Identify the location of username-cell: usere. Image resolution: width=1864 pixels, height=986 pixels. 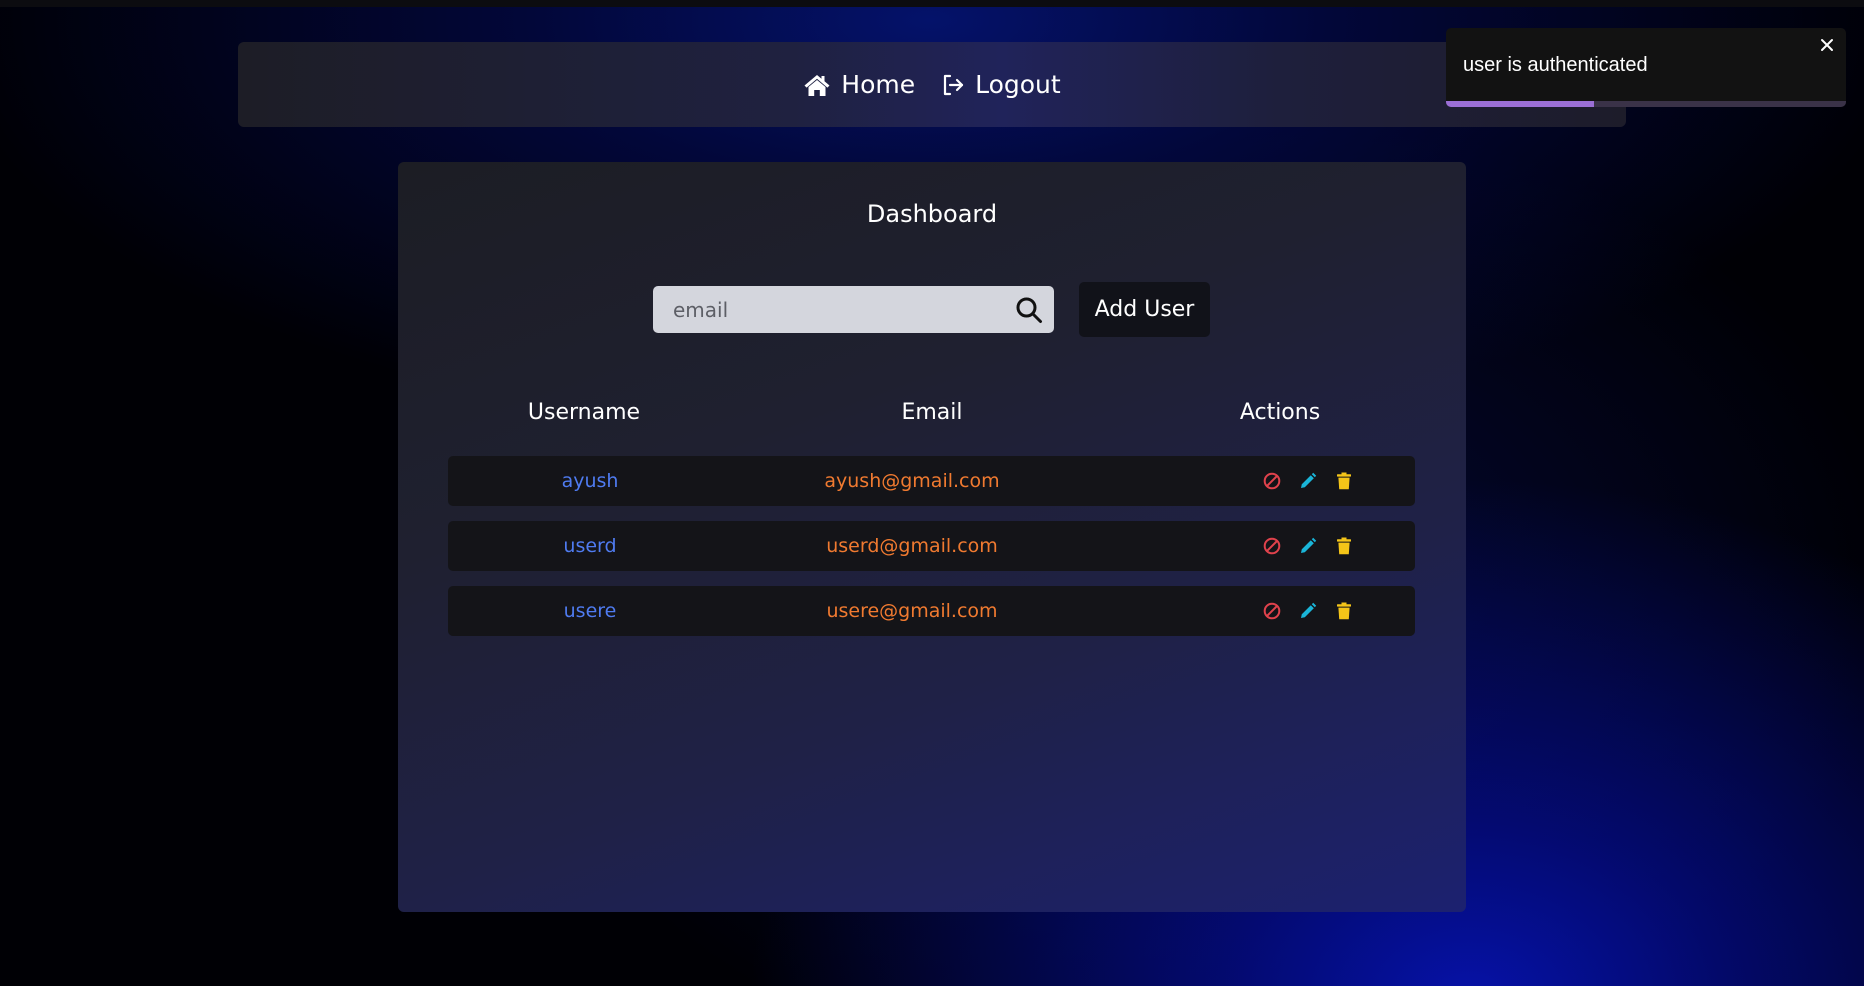
(590, 611).